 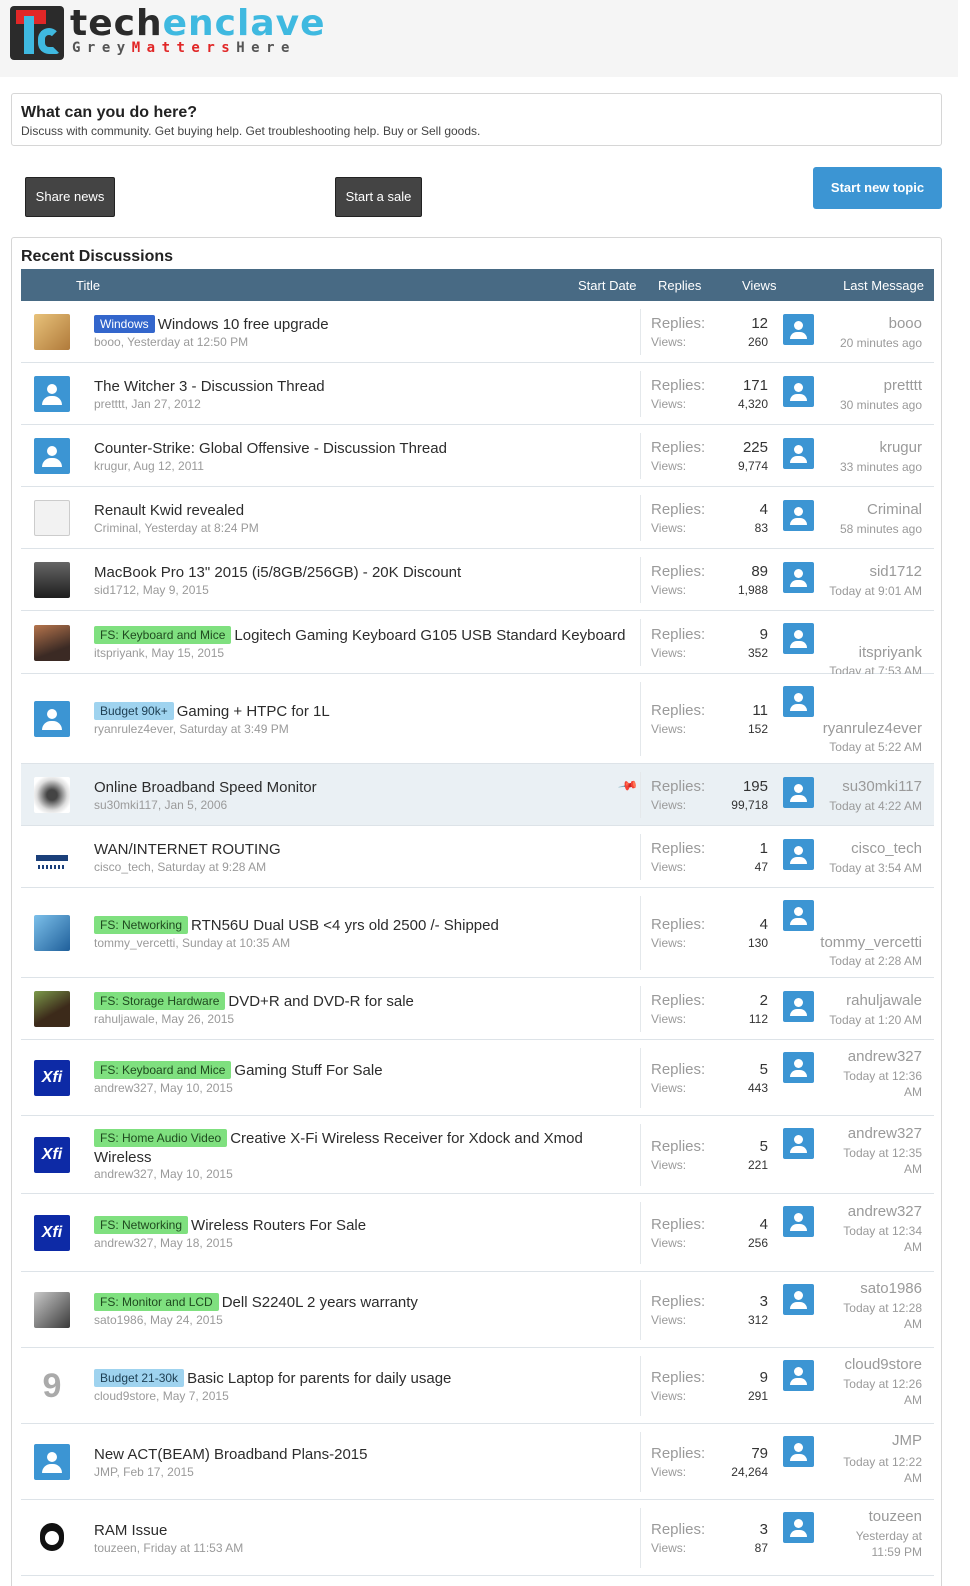 I want to click on last-message-time: Today at 9:01 AM, so click(x=862, y=591).